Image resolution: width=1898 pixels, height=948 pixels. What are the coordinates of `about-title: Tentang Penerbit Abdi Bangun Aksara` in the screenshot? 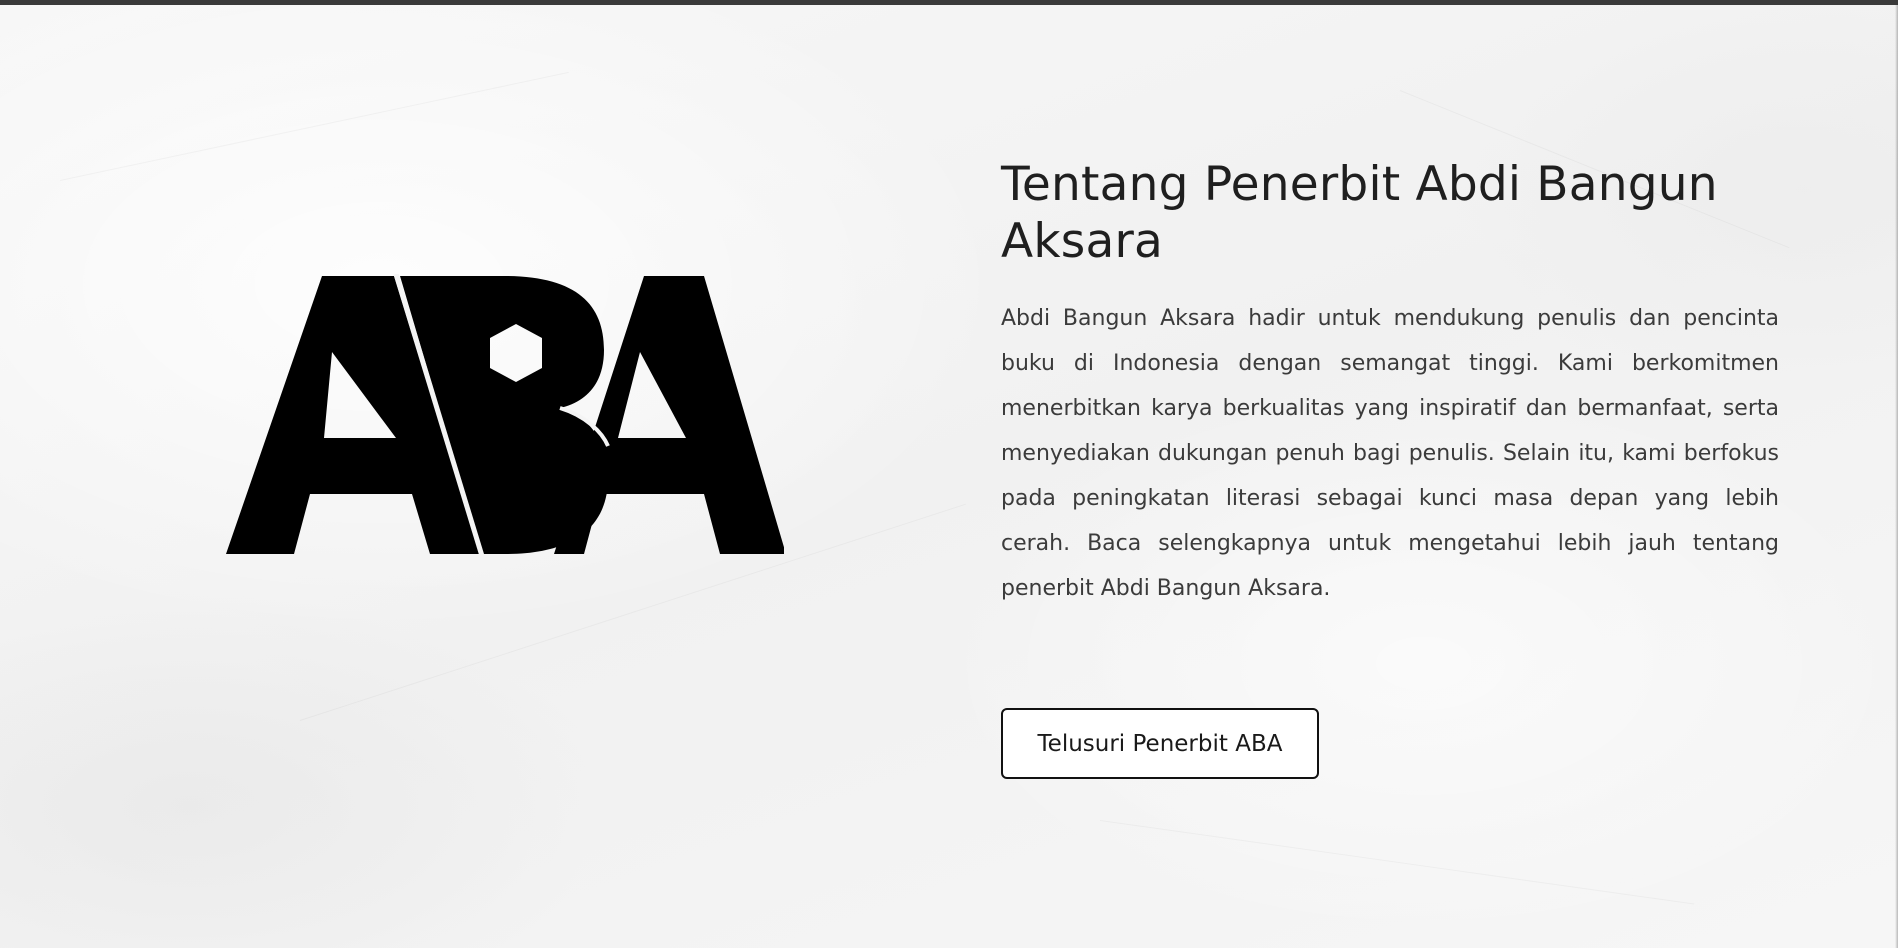 It's located at (1359, 213).